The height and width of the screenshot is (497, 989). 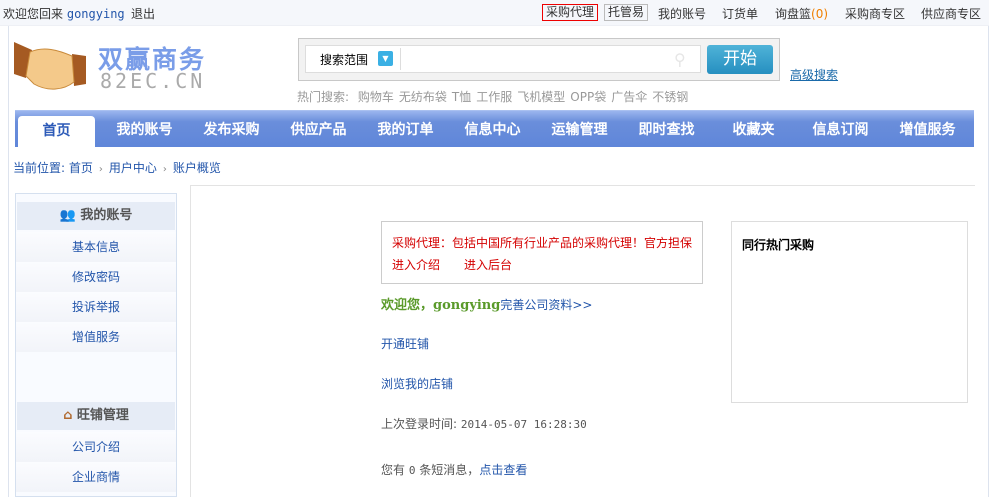 I want to click on nav-info-center: 信息中心, so click(x=492, y=129).